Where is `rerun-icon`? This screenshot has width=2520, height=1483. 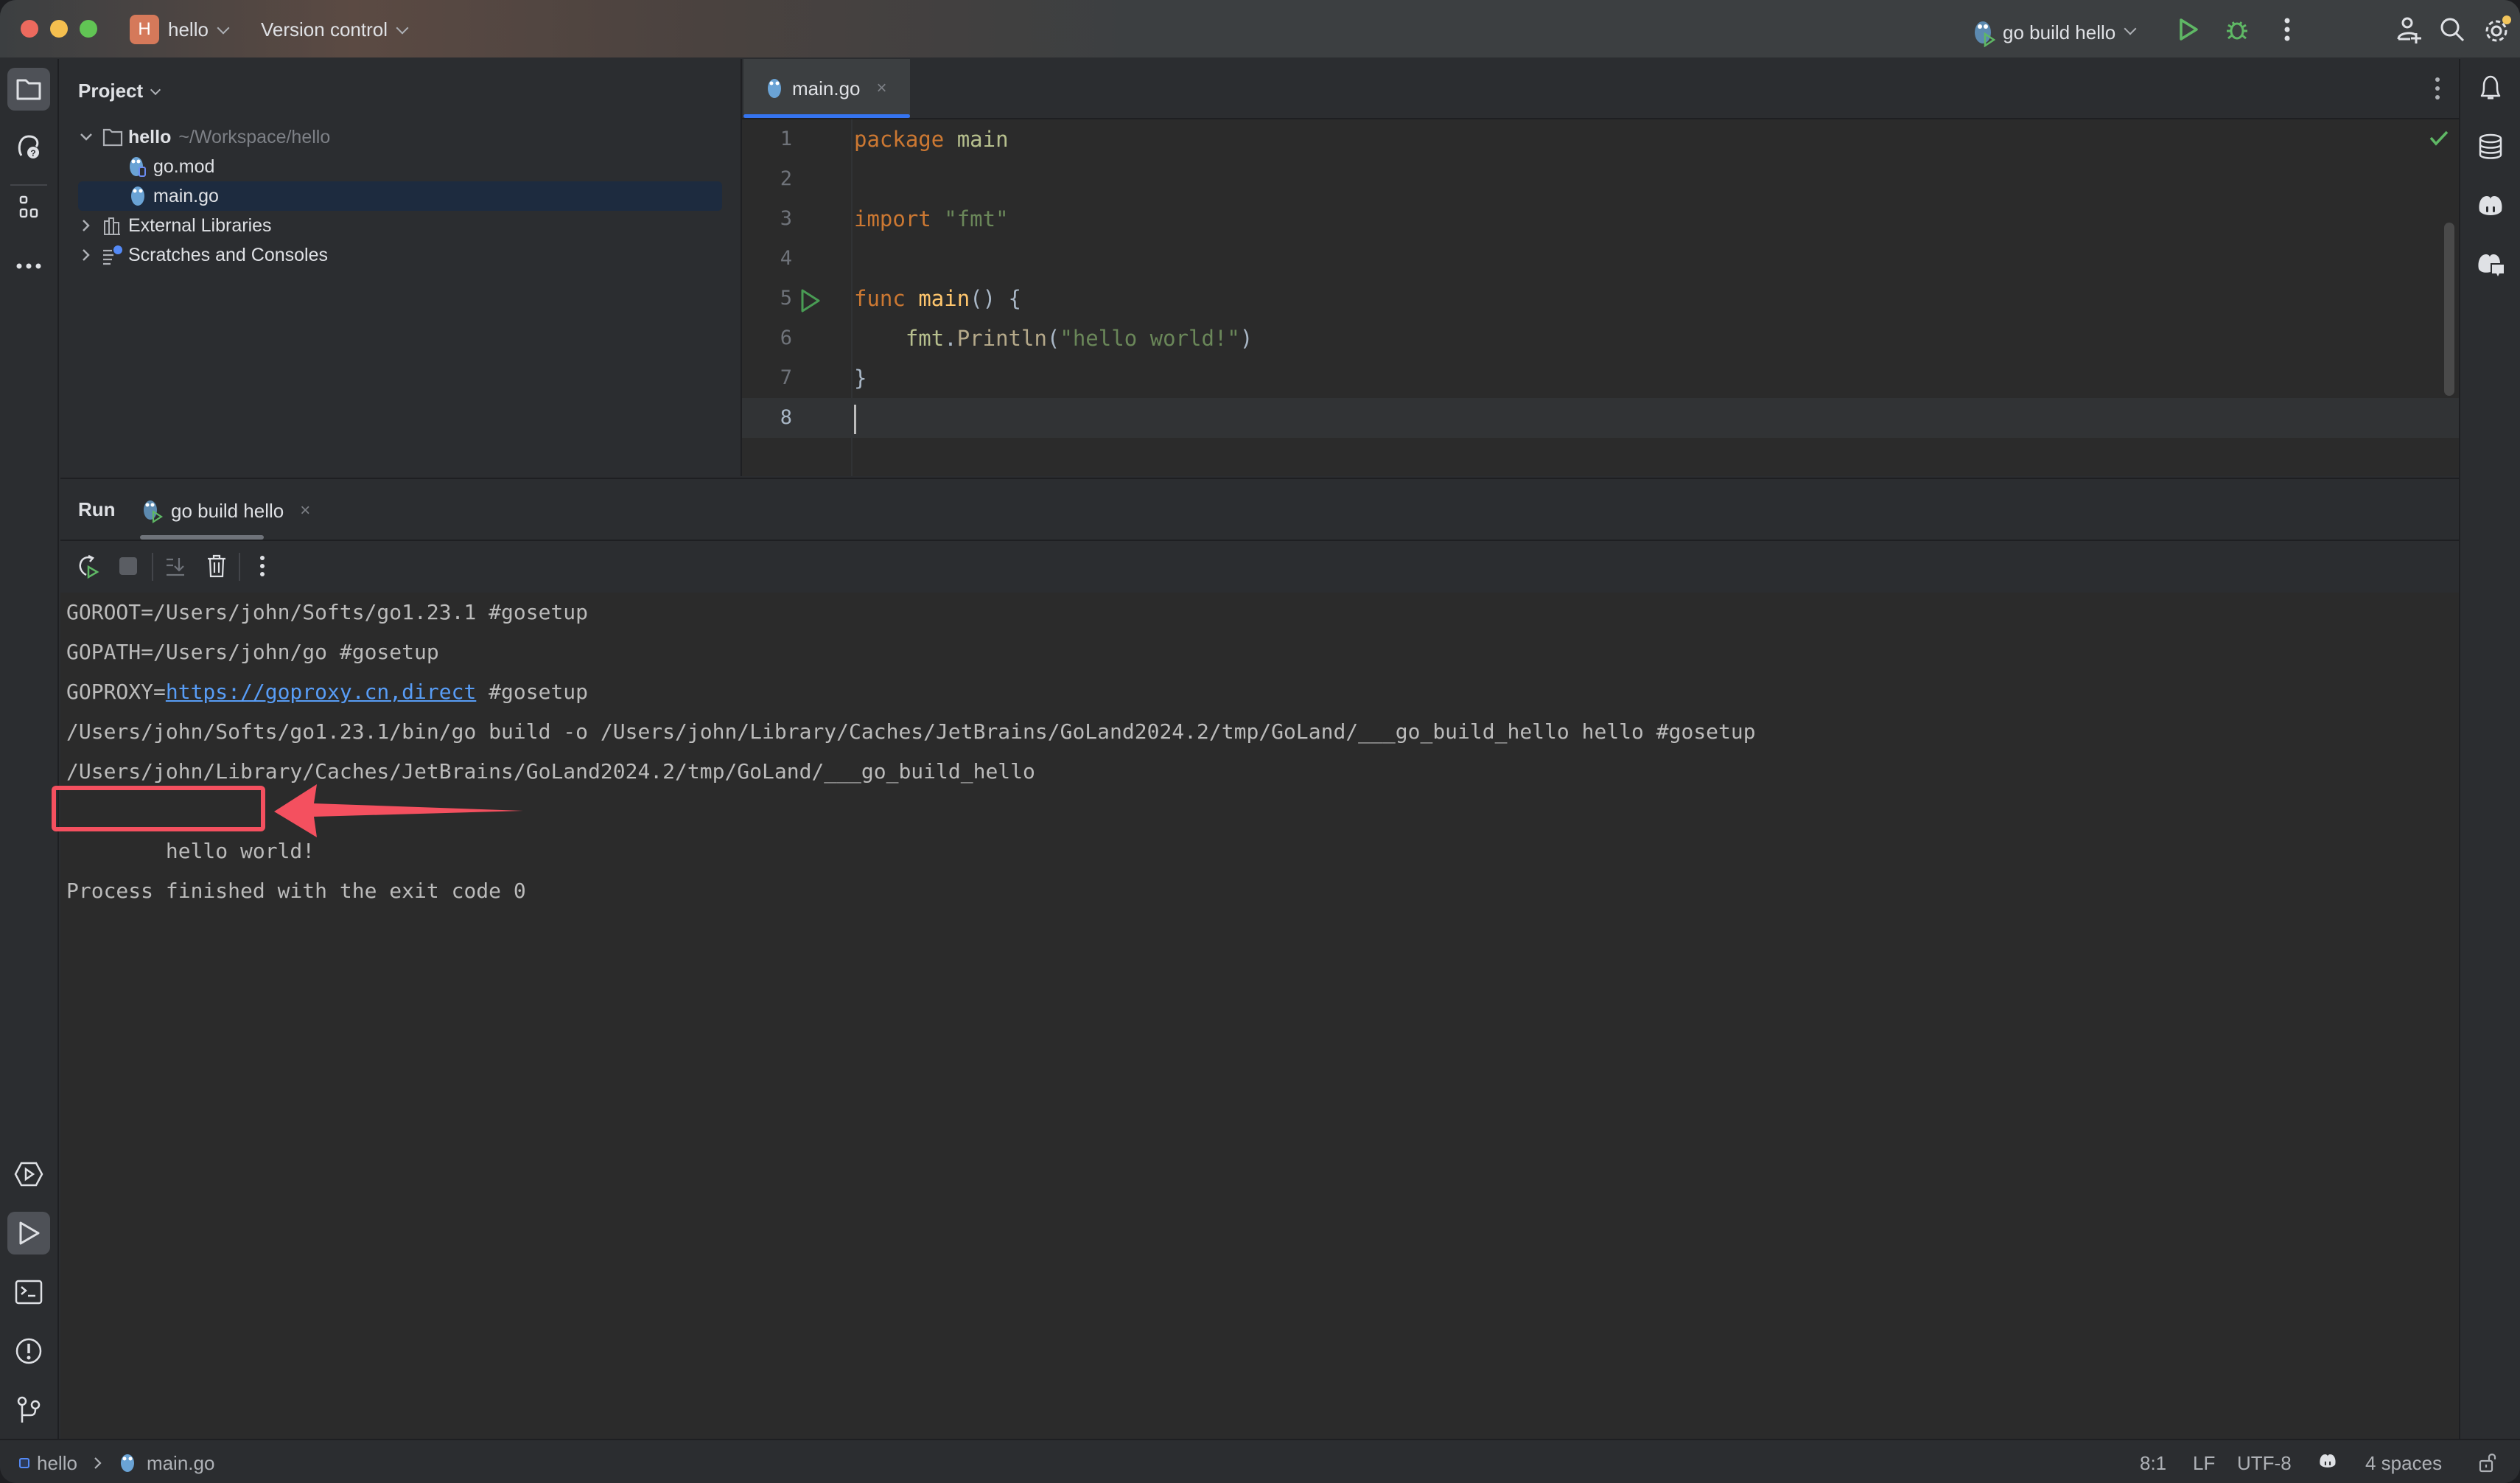
rerun-icon is located at coordinates (89, 566).